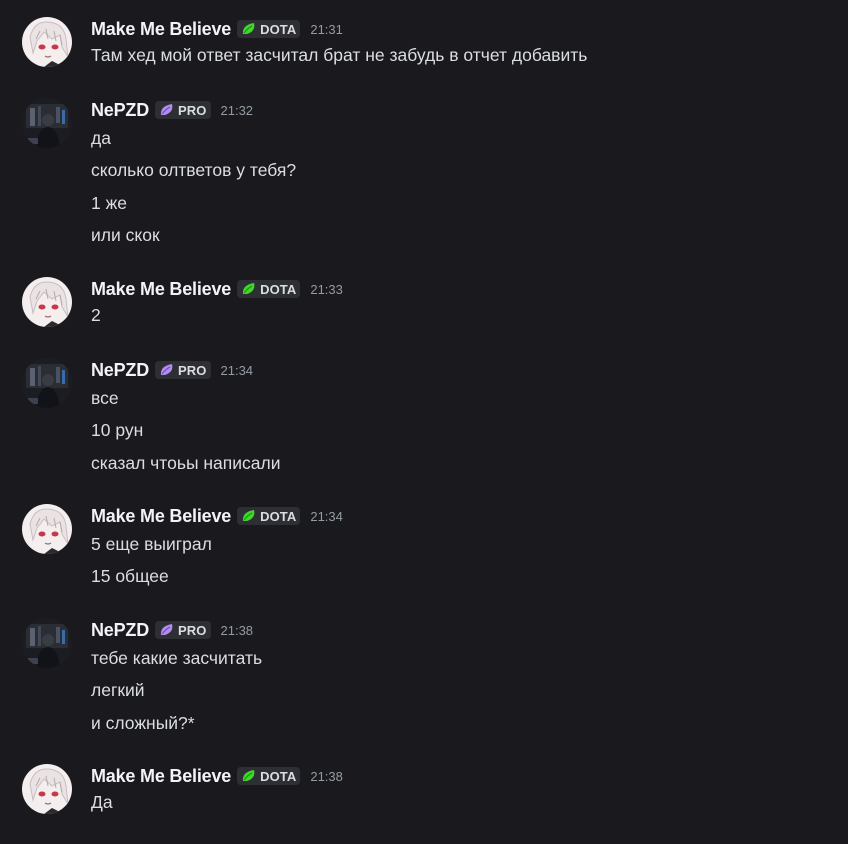 The height and width of the screenshot is (844, 848). Describe the element at coordinates (143, 723) in the screenshot. I see `message-text: и сложный?*` at that location.